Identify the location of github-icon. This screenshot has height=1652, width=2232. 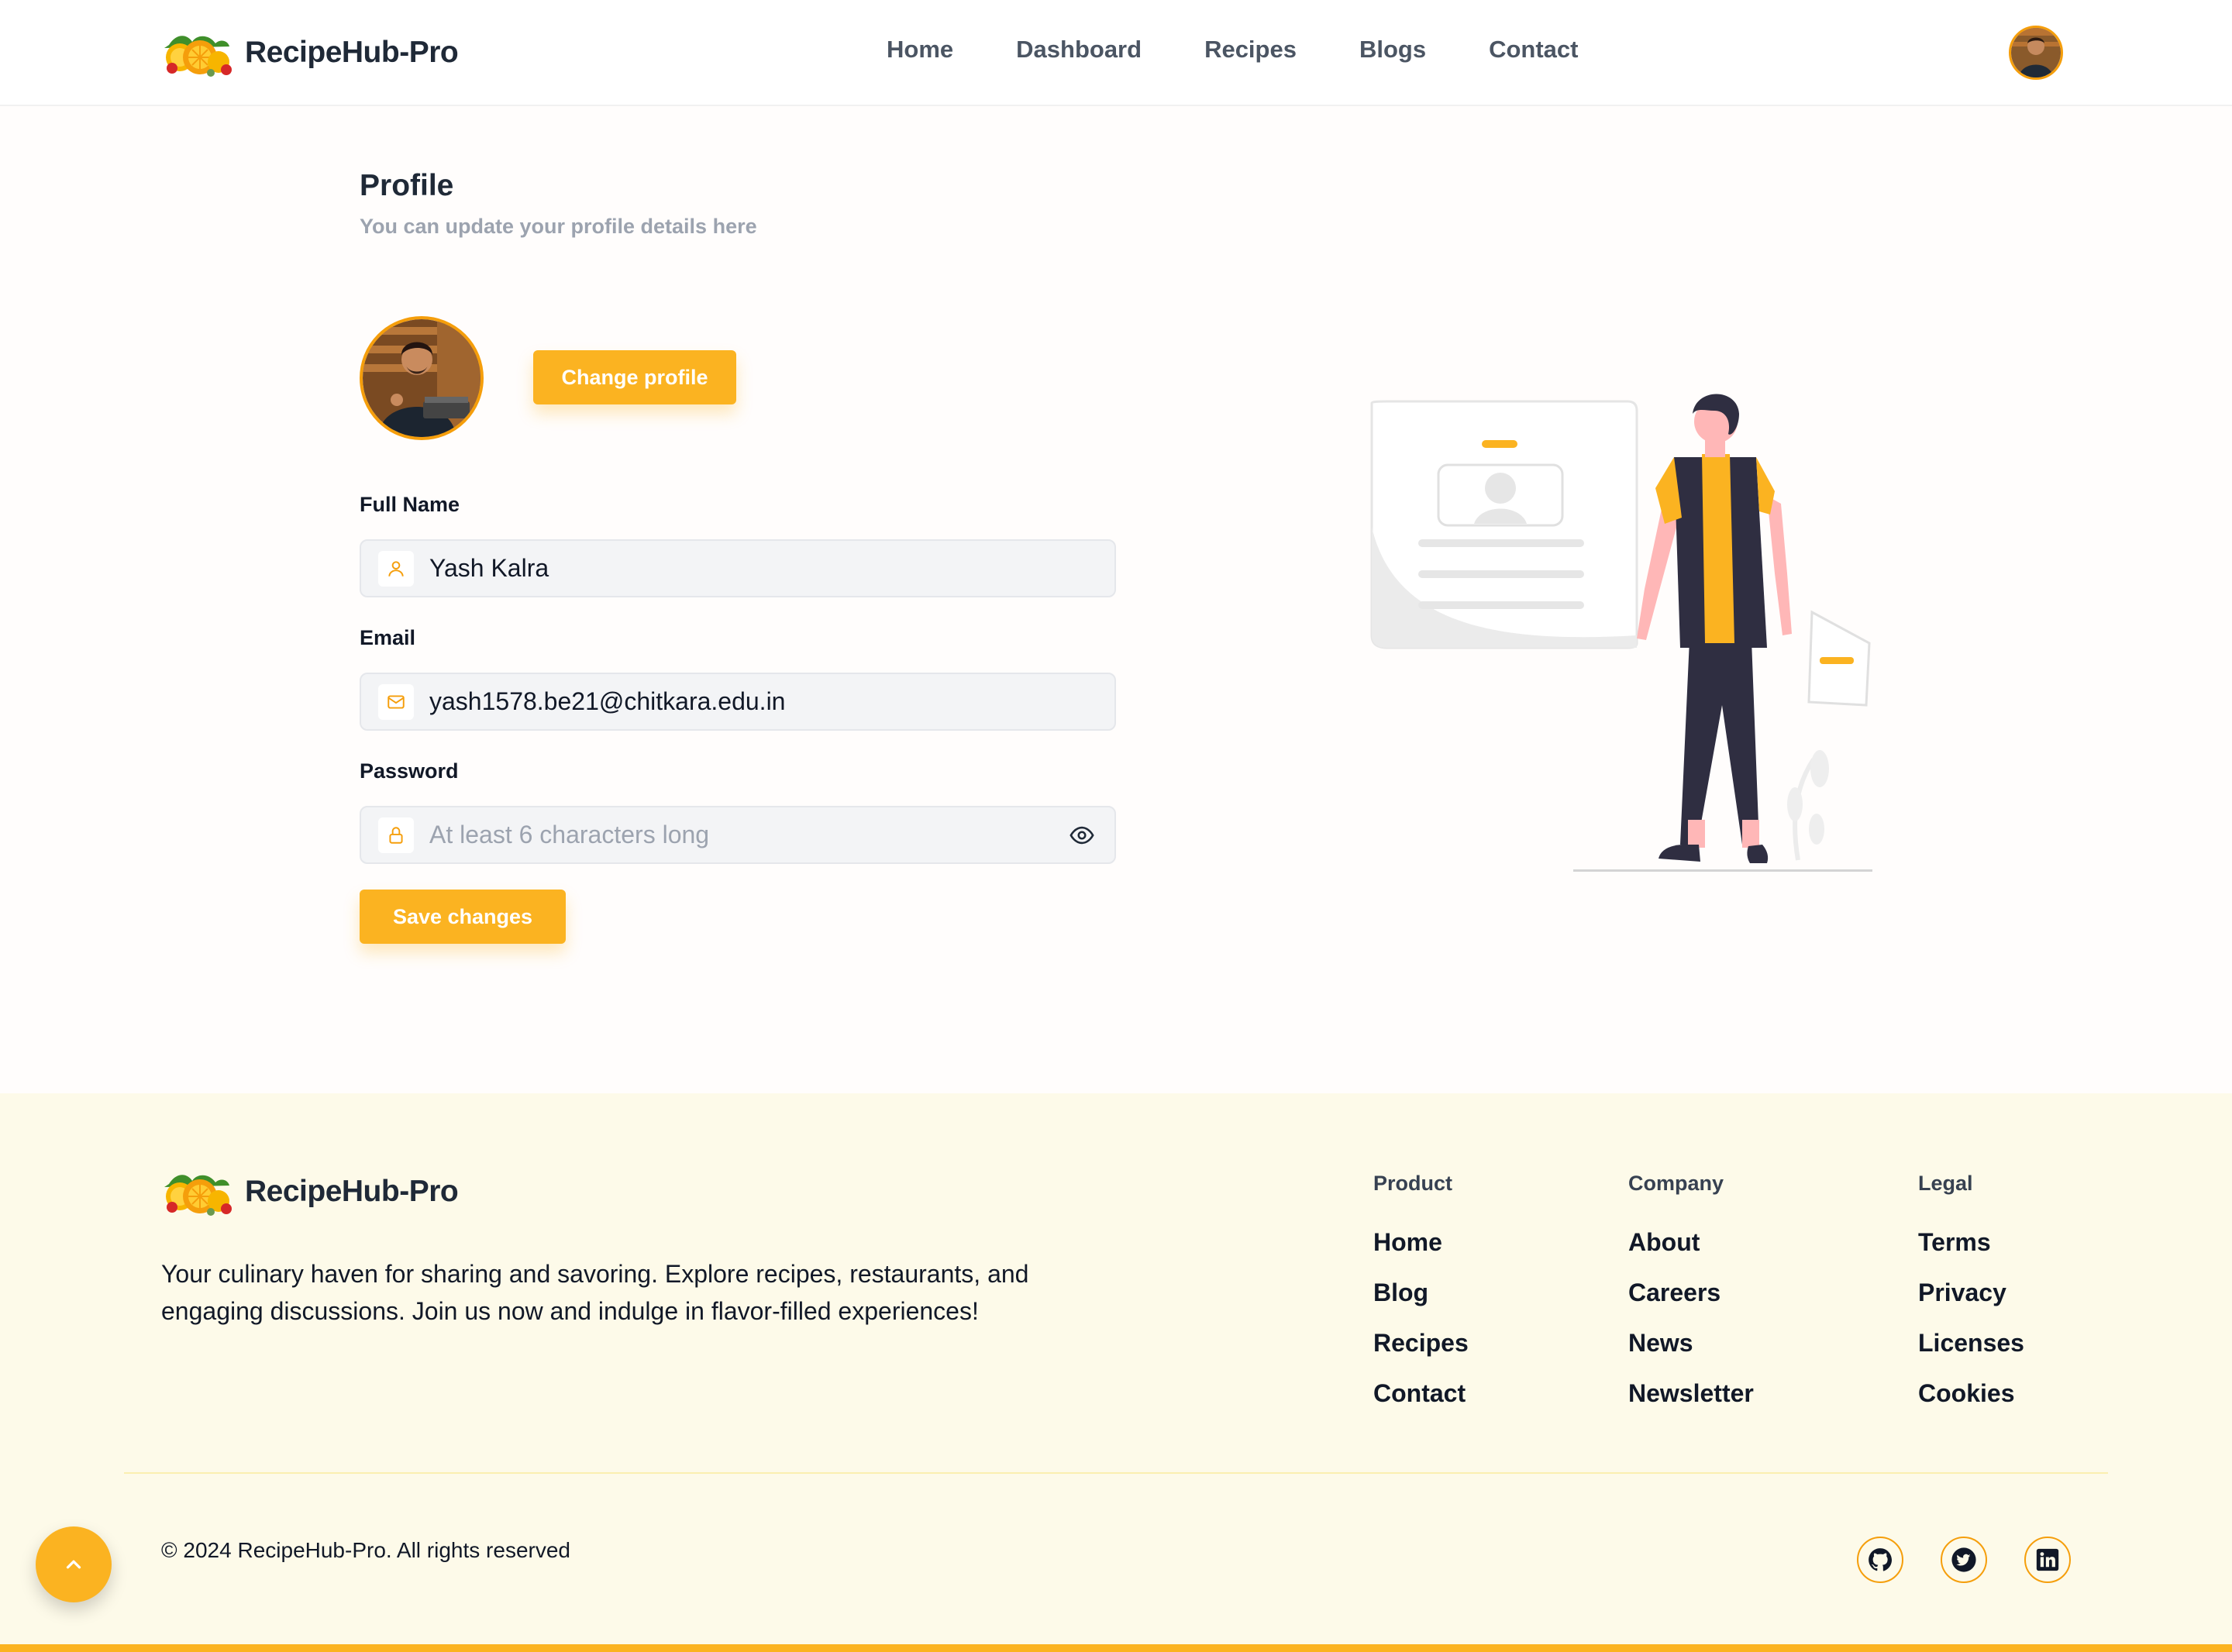
(1880, 1560).